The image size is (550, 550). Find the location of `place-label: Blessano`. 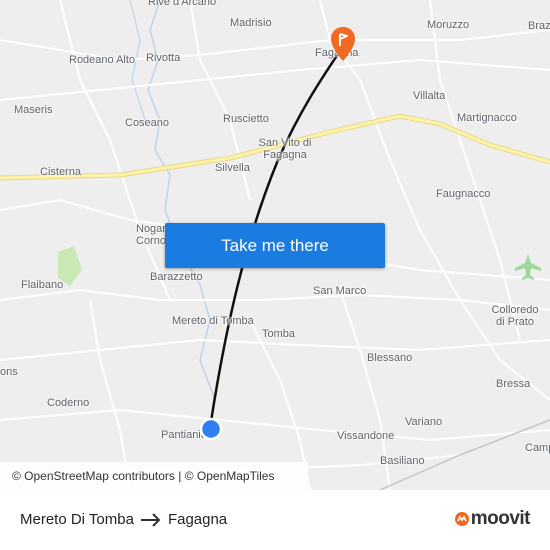

place-label: Blessano is located at coordinates (390, 358).